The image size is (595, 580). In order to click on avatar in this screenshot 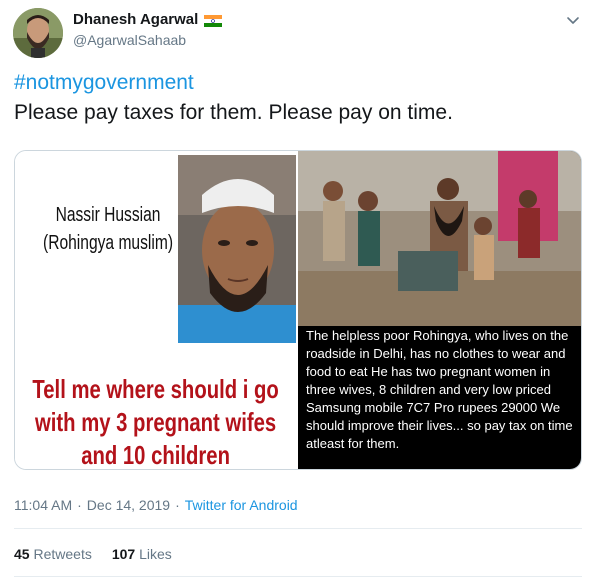, I will do `click(38, 33)`.